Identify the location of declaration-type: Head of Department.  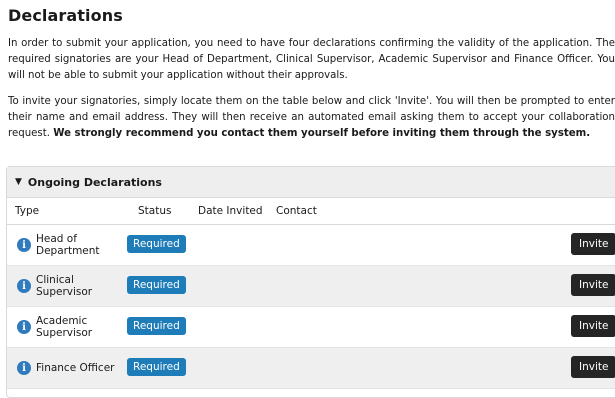
(68, 245).